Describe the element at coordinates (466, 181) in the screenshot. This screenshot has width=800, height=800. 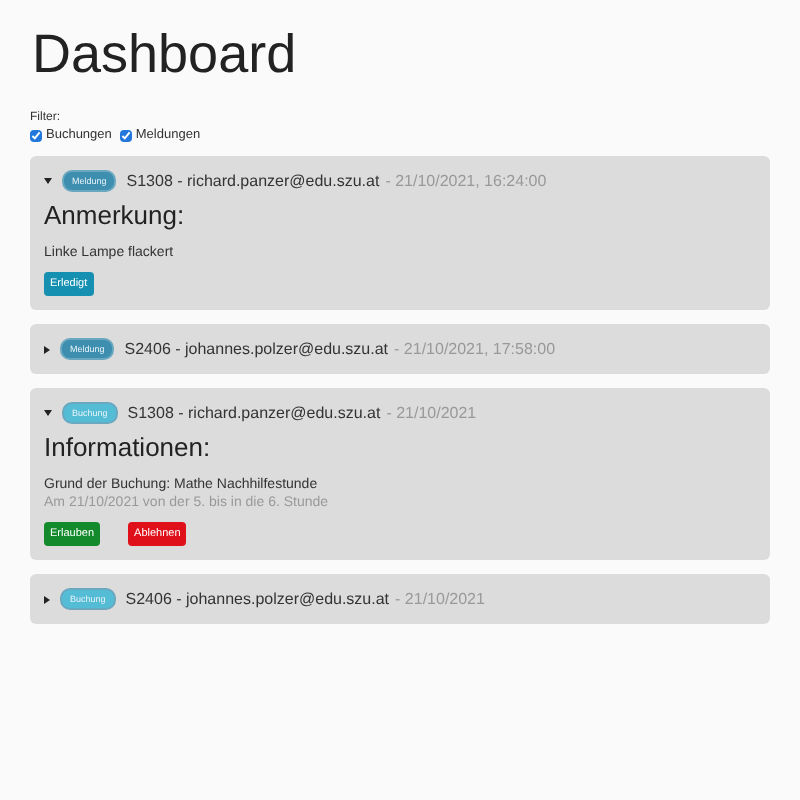
I see `entry-date: - 21/10/2021, 16:24:00` at that location.